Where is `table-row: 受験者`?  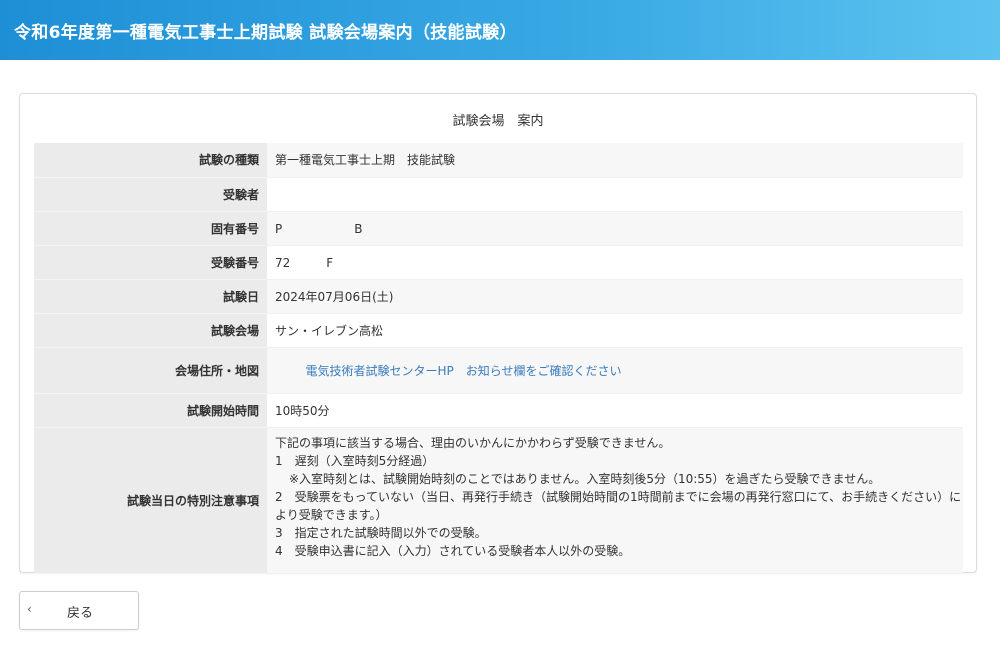 table-row: 受験者 is located at coordinates (498, 194).